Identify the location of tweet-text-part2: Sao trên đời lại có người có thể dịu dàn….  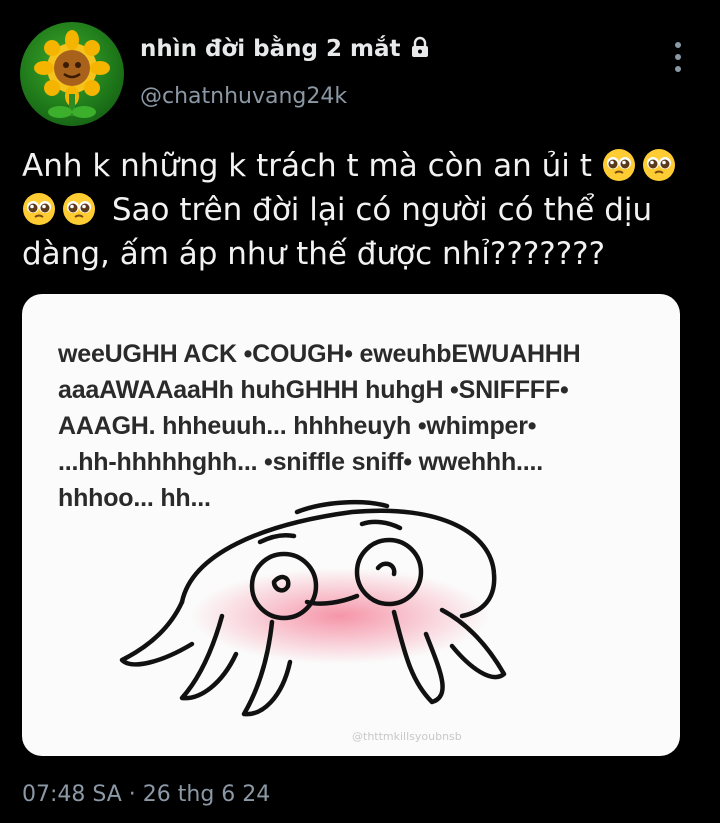
(337, 232).